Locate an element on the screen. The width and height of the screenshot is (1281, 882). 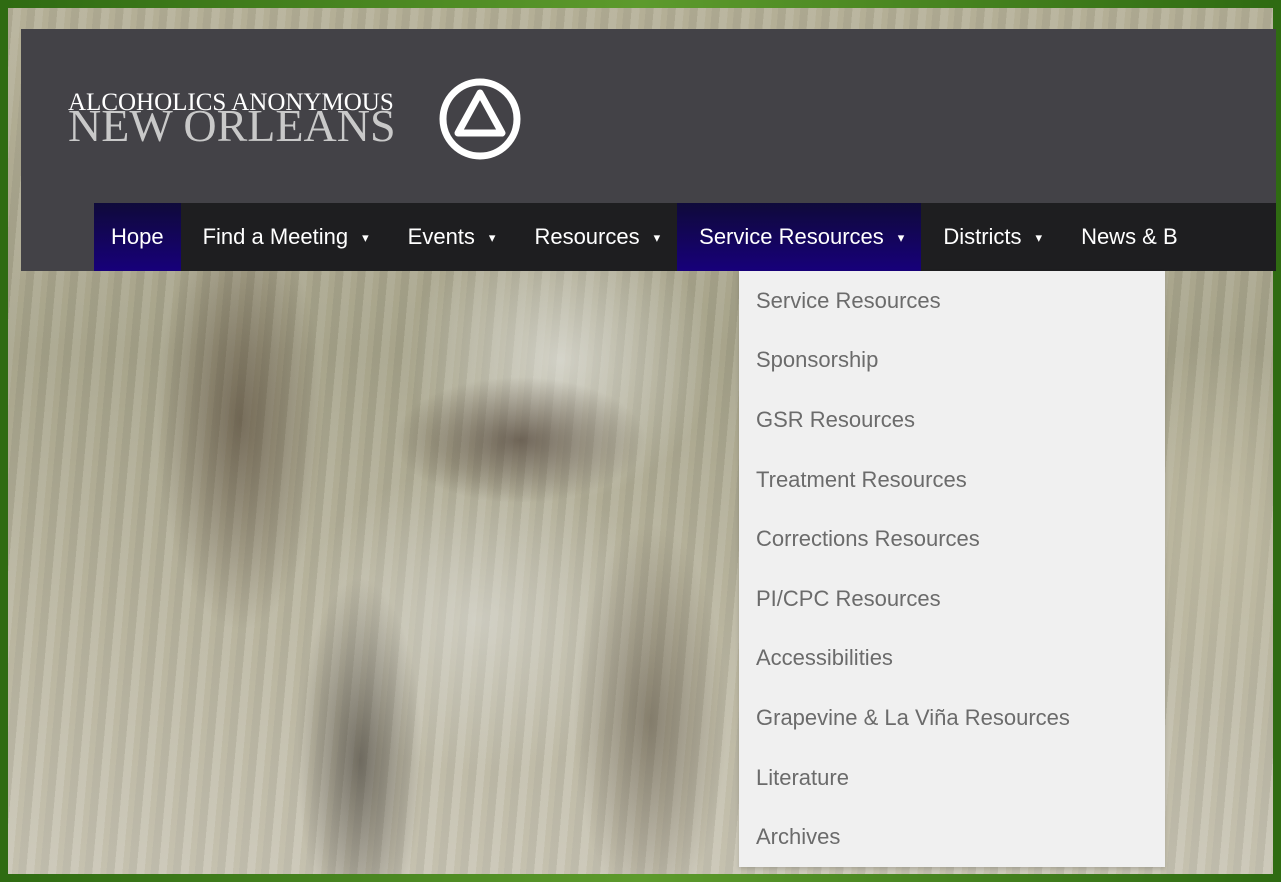
circle-triangle-icon is located at coordinates (480, 119).